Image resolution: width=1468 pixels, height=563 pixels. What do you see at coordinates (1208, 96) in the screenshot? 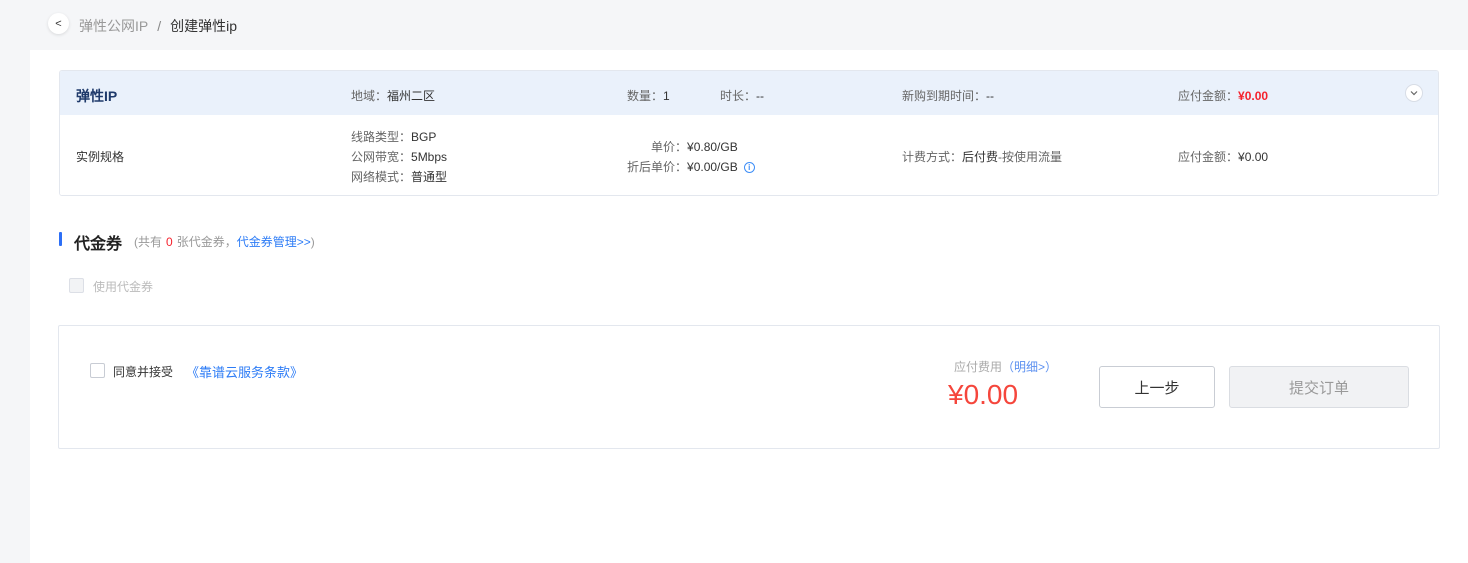
I see `amount-label: 应付金额：` at bounding box center [1208, 96].